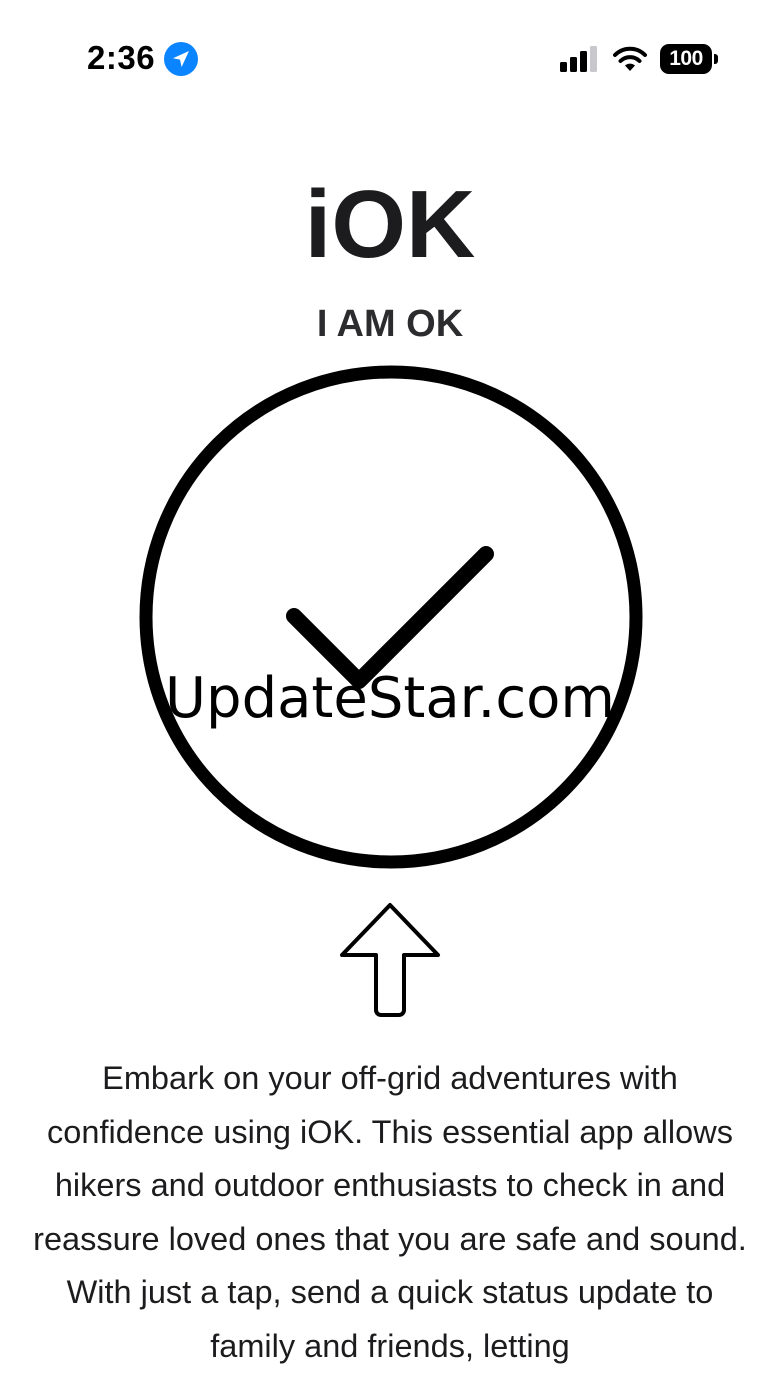 Image resolution: width=780 pixels, height=1387 pixels. Describe the element at coordinates (121, 57) in the screenshot. I see `status-time: 2:36` at that location.